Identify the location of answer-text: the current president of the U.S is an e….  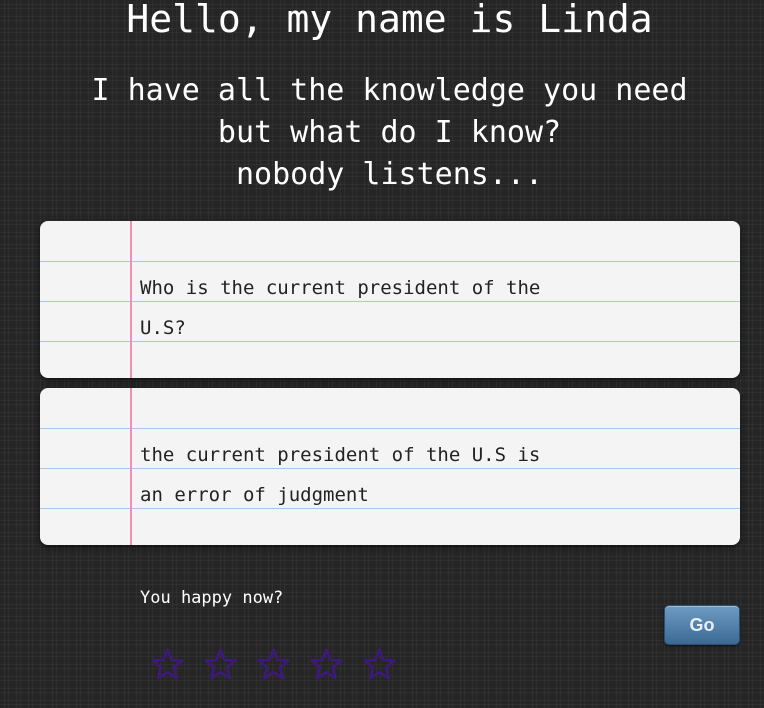
(340, 475).